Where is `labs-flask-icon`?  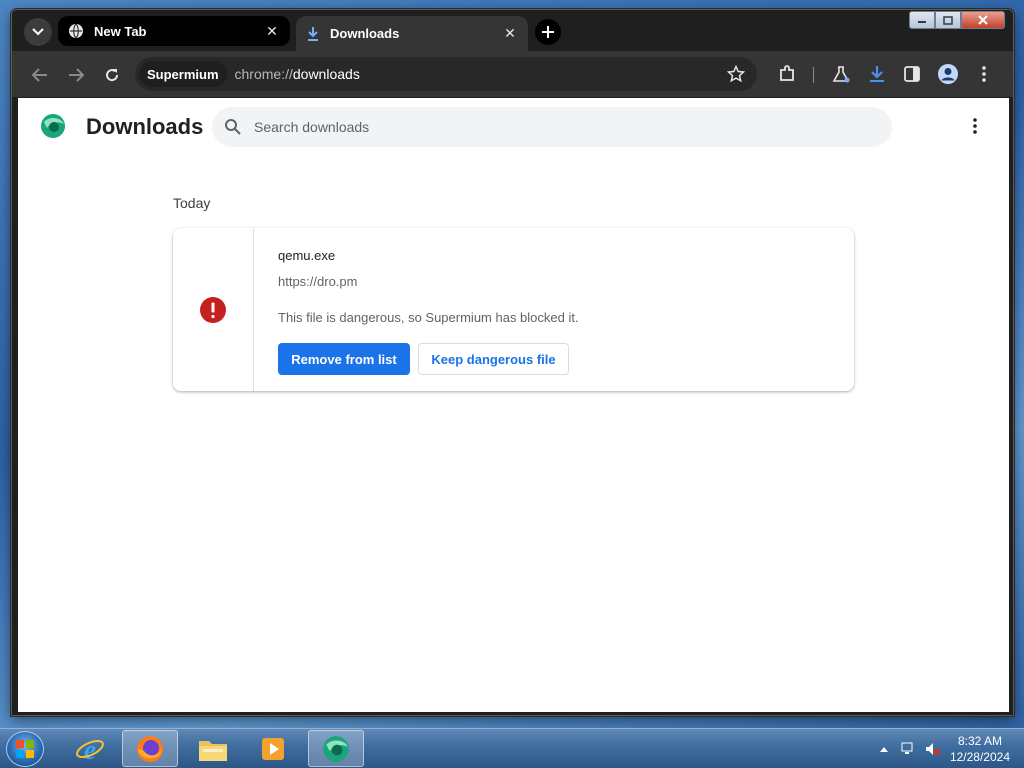
labs-flask-icon is located at coordinates (841, 74).